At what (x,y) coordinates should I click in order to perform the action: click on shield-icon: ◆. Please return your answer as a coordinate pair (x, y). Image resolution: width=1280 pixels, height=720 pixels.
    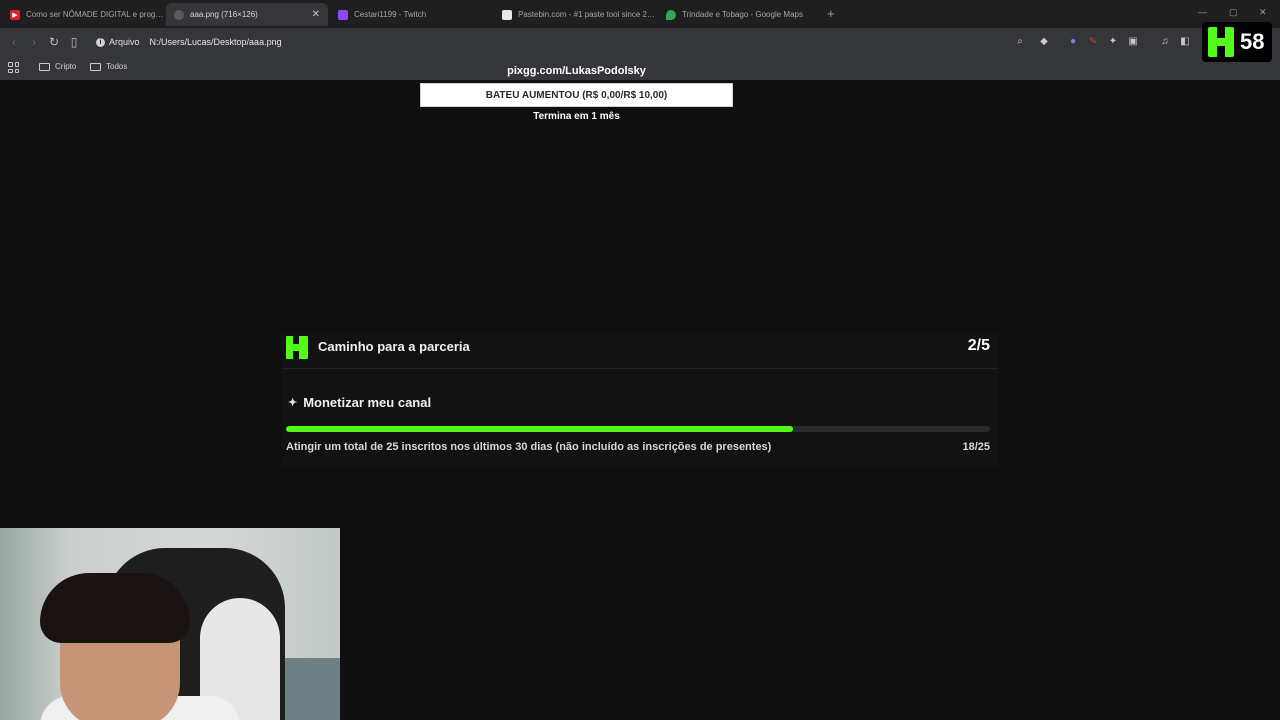
    Looking at the image, I should click on (1044, 42).